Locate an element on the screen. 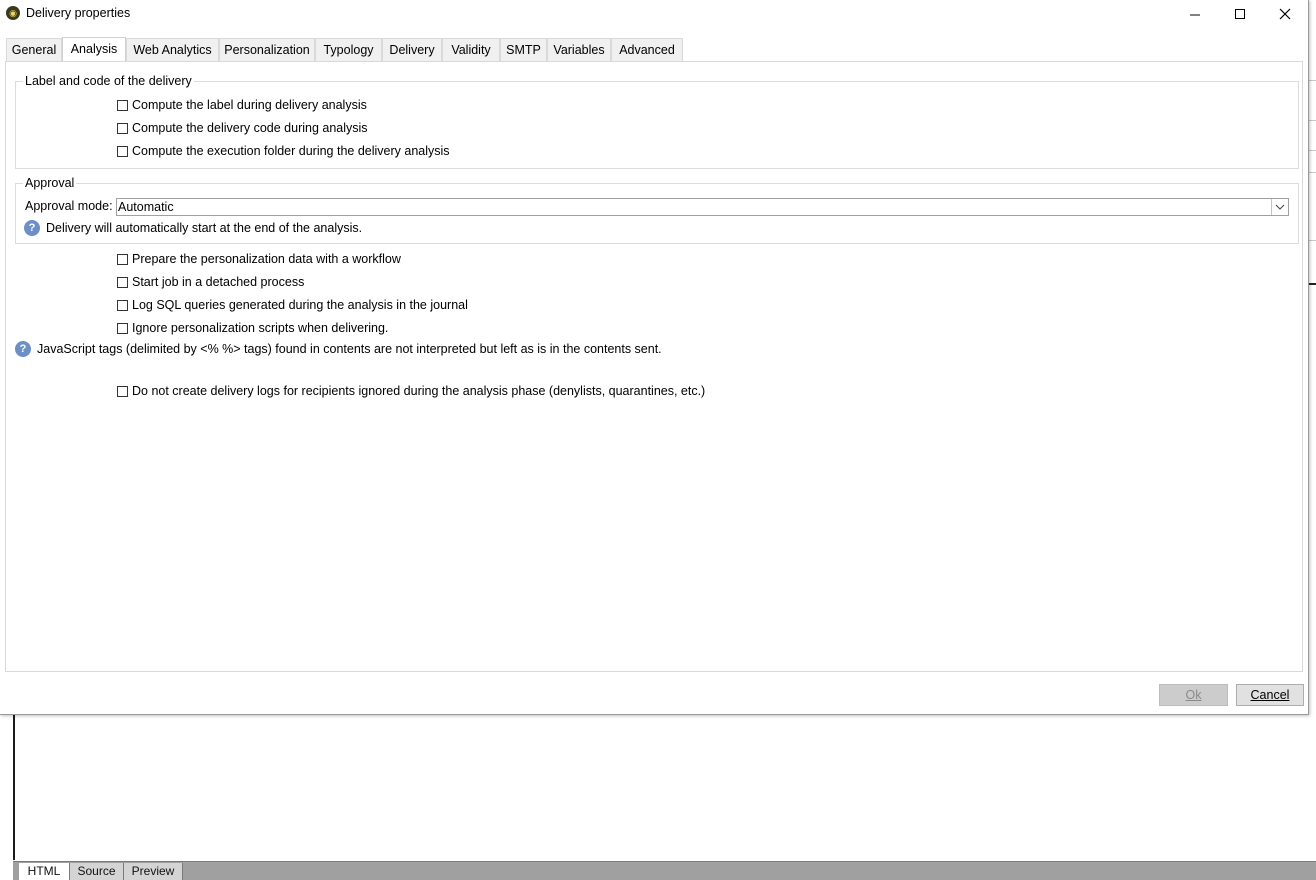 Image resolution: width=1316 pixels, height=880 pixels. tab-variables: Variables is located at coordinates (579, 49).